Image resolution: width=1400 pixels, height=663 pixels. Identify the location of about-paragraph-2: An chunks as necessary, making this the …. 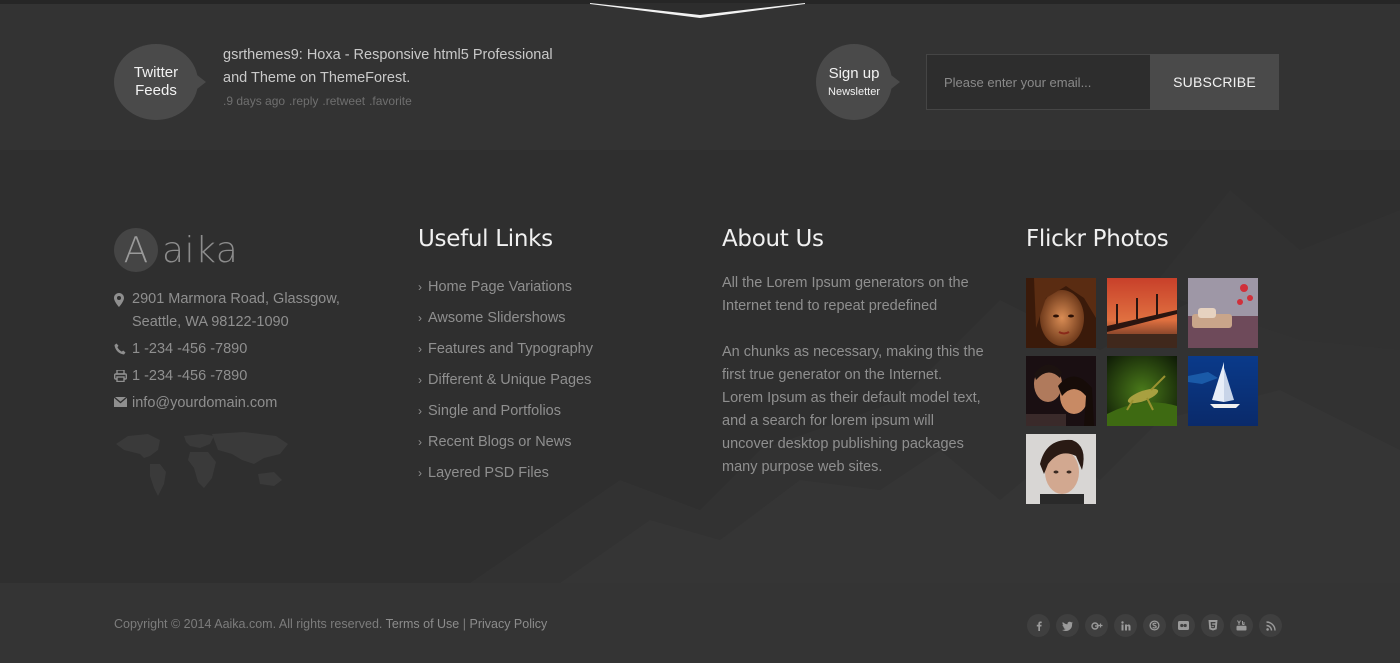
(853, 409).